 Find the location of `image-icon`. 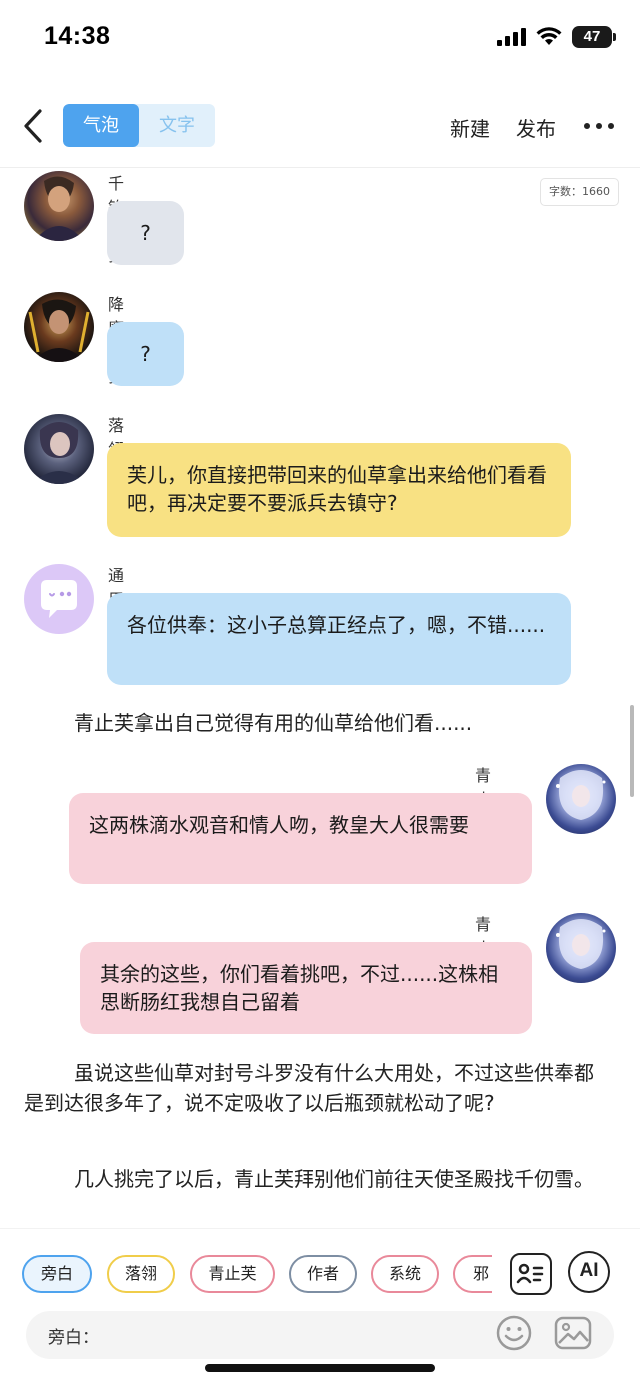

image-icon is located at coordinates (573, 1333).